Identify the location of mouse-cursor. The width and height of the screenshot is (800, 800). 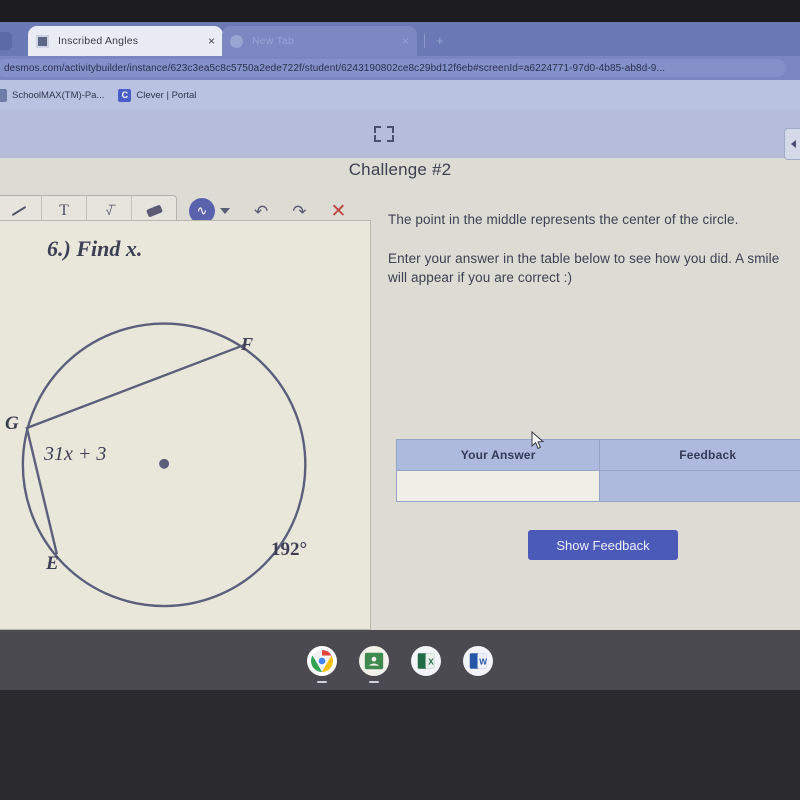
(538, 440).